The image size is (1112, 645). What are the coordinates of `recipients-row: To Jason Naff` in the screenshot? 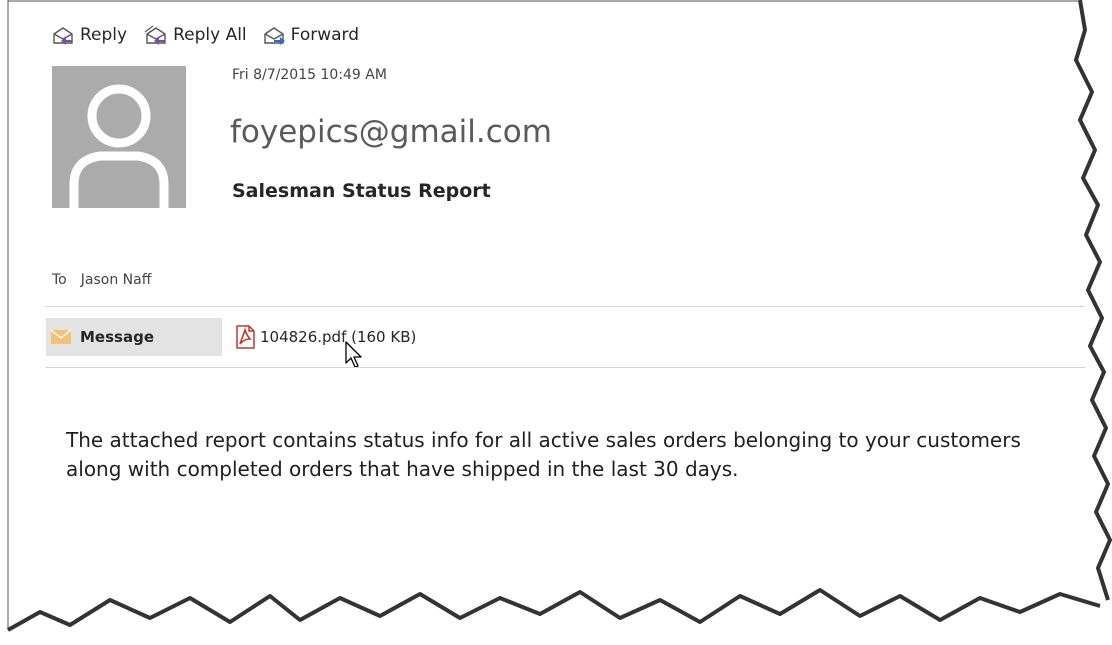 It's located at (101, 280).